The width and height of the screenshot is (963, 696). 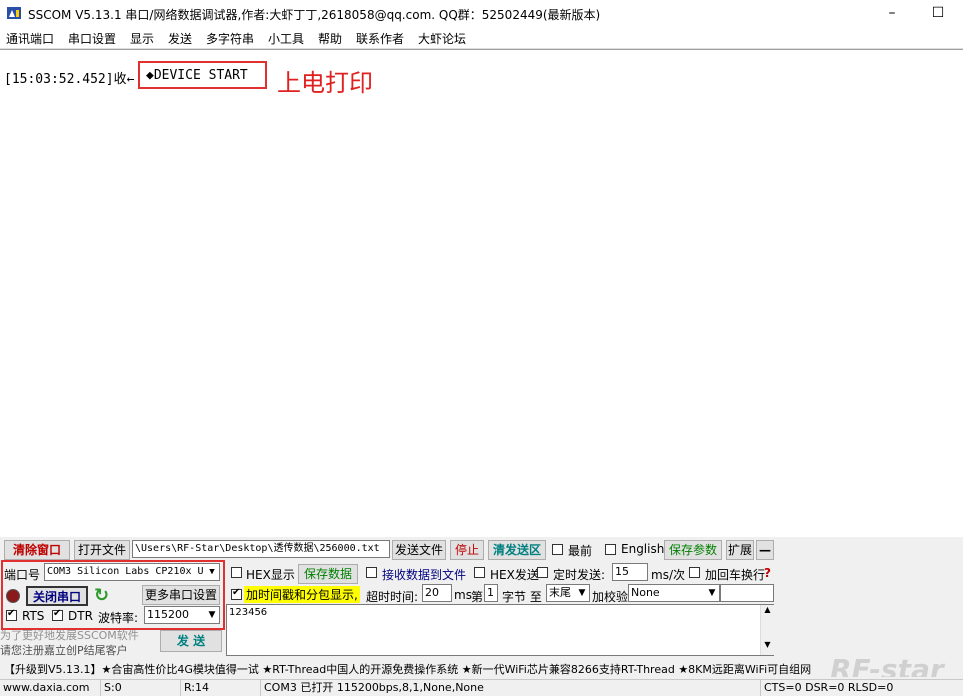 What do you see at coordinates (372, 688) in the screenshot?
I see `status-port-state: COM3 已打开 115200bps,8,1,None,None` at bounding box center [372, 688].